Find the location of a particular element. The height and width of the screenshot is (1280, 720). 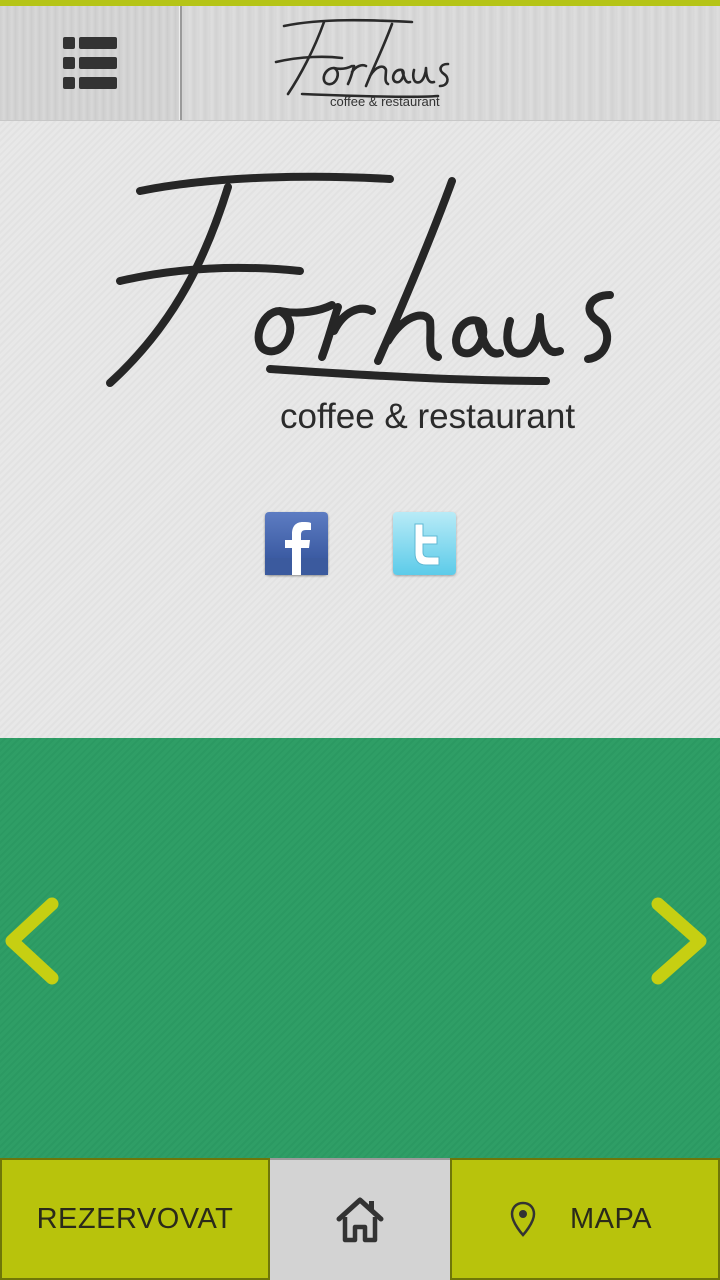

carousel-next-button is located at coordinates (685, 941).